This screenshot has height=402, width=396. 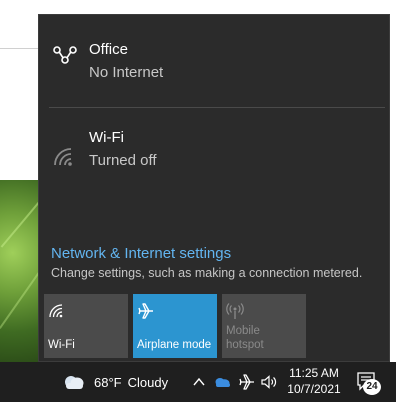 What do you see at coordinates (175, 326) in the screenshot?
I see `quick-action-airplane-mode: Airplane mode` at bounding box center [175, 326].